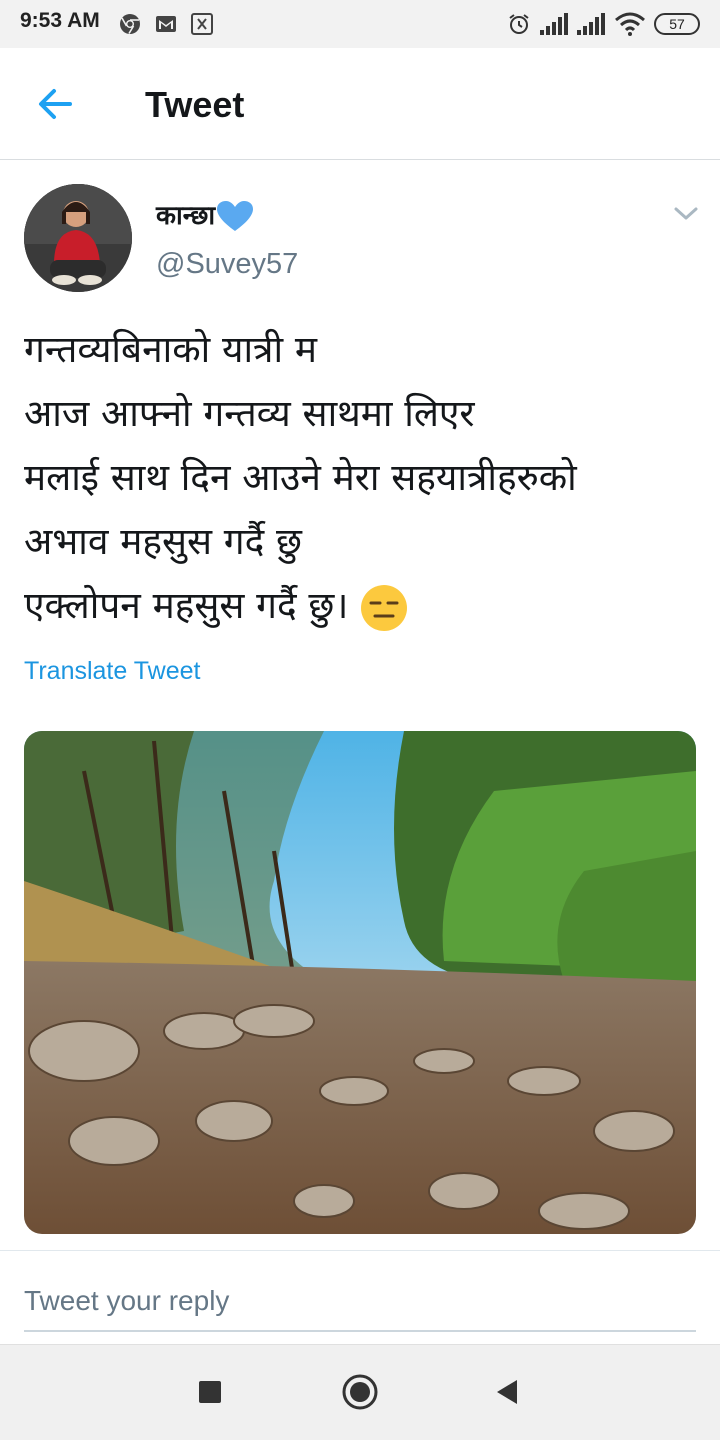  Describe the element at coordinates (186, 605) in the screenshot. I see `tweet-line-text: एक्लोपन महसुस गर्दै छु।` at that location.